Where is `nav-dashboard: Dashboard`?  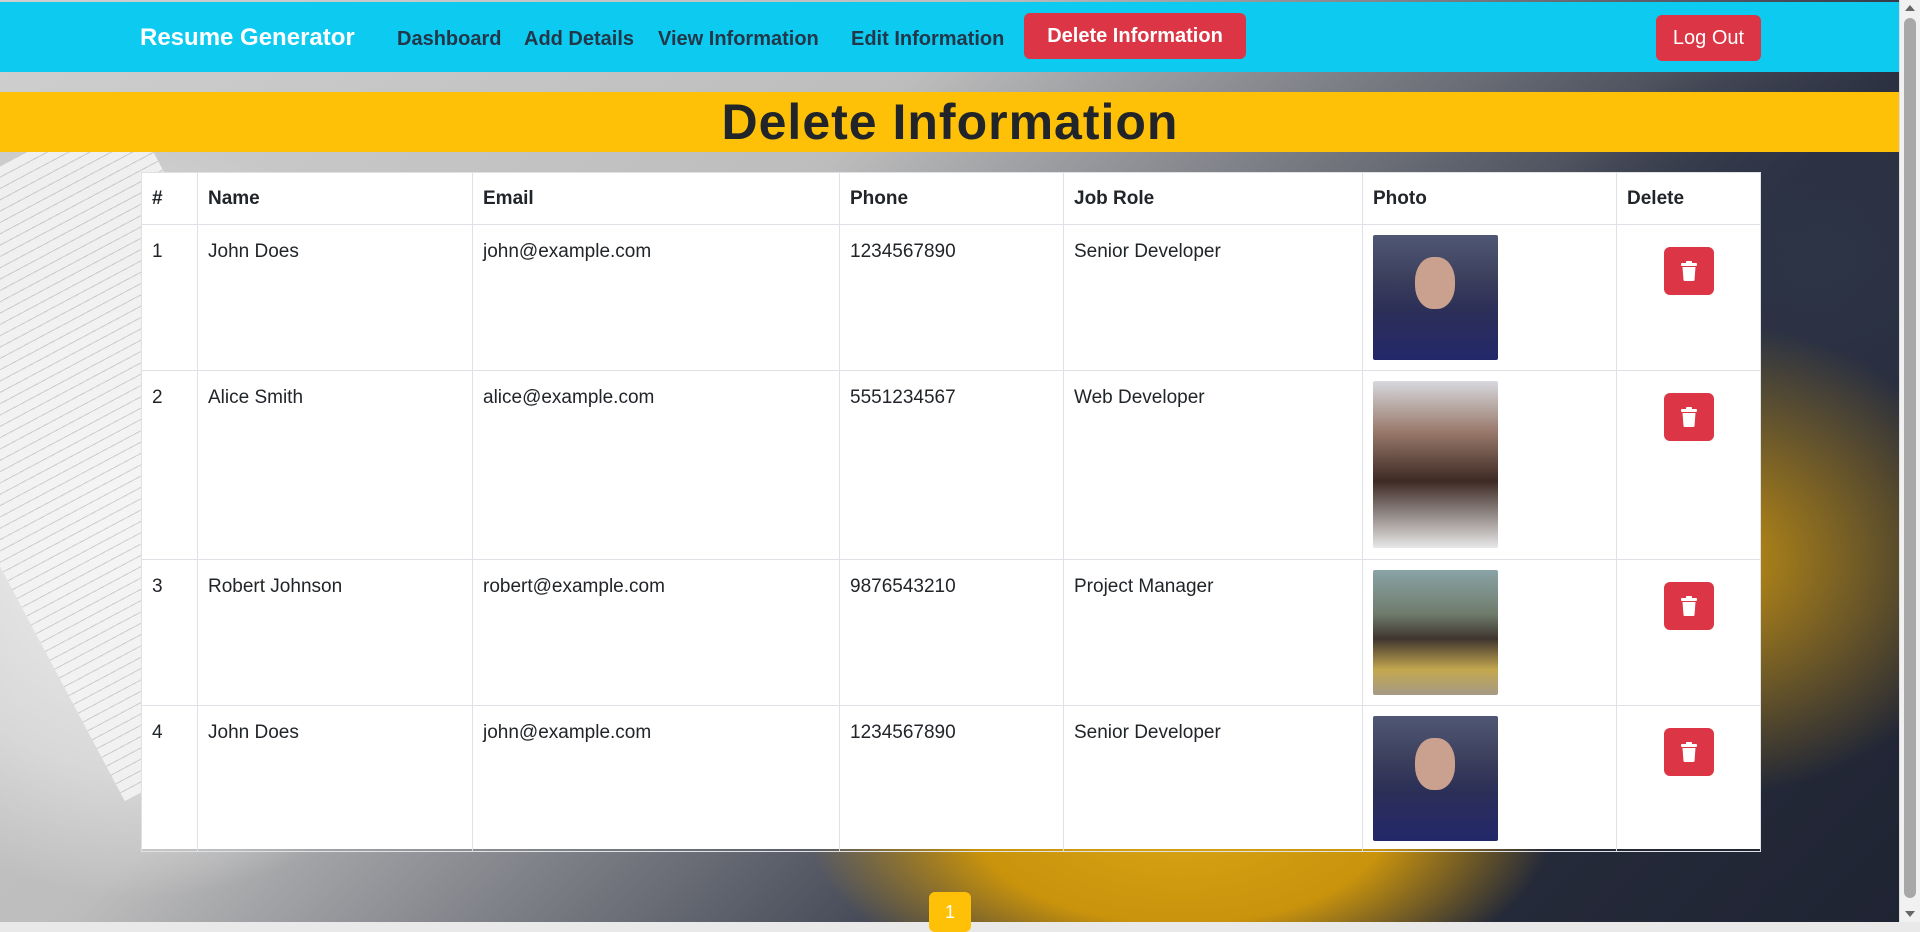
nav-dashboard: Dashboard is located at coordinates (449, 39).